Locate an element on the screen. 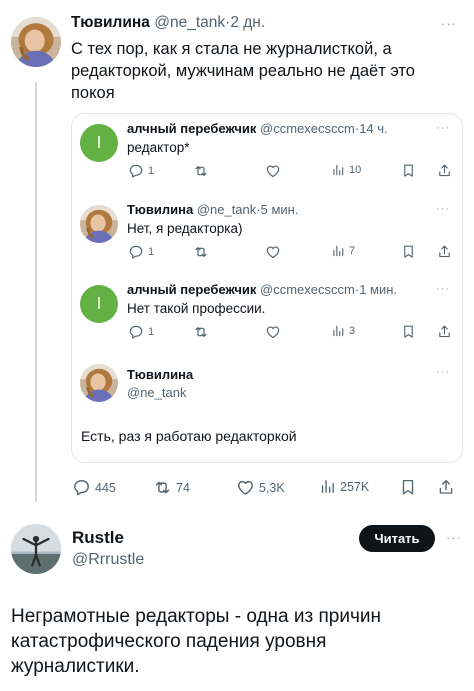  post-time: 1 мин. is located at coordinates (378, 289).